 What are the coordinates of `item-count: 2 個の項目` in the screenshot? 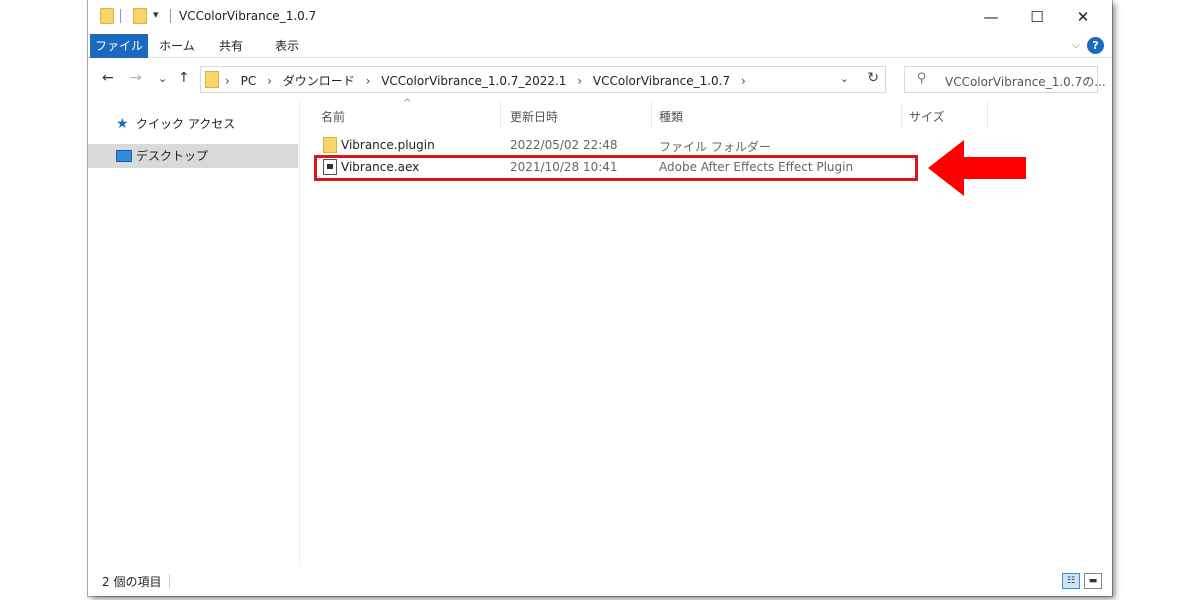 It's located at (132, 582).